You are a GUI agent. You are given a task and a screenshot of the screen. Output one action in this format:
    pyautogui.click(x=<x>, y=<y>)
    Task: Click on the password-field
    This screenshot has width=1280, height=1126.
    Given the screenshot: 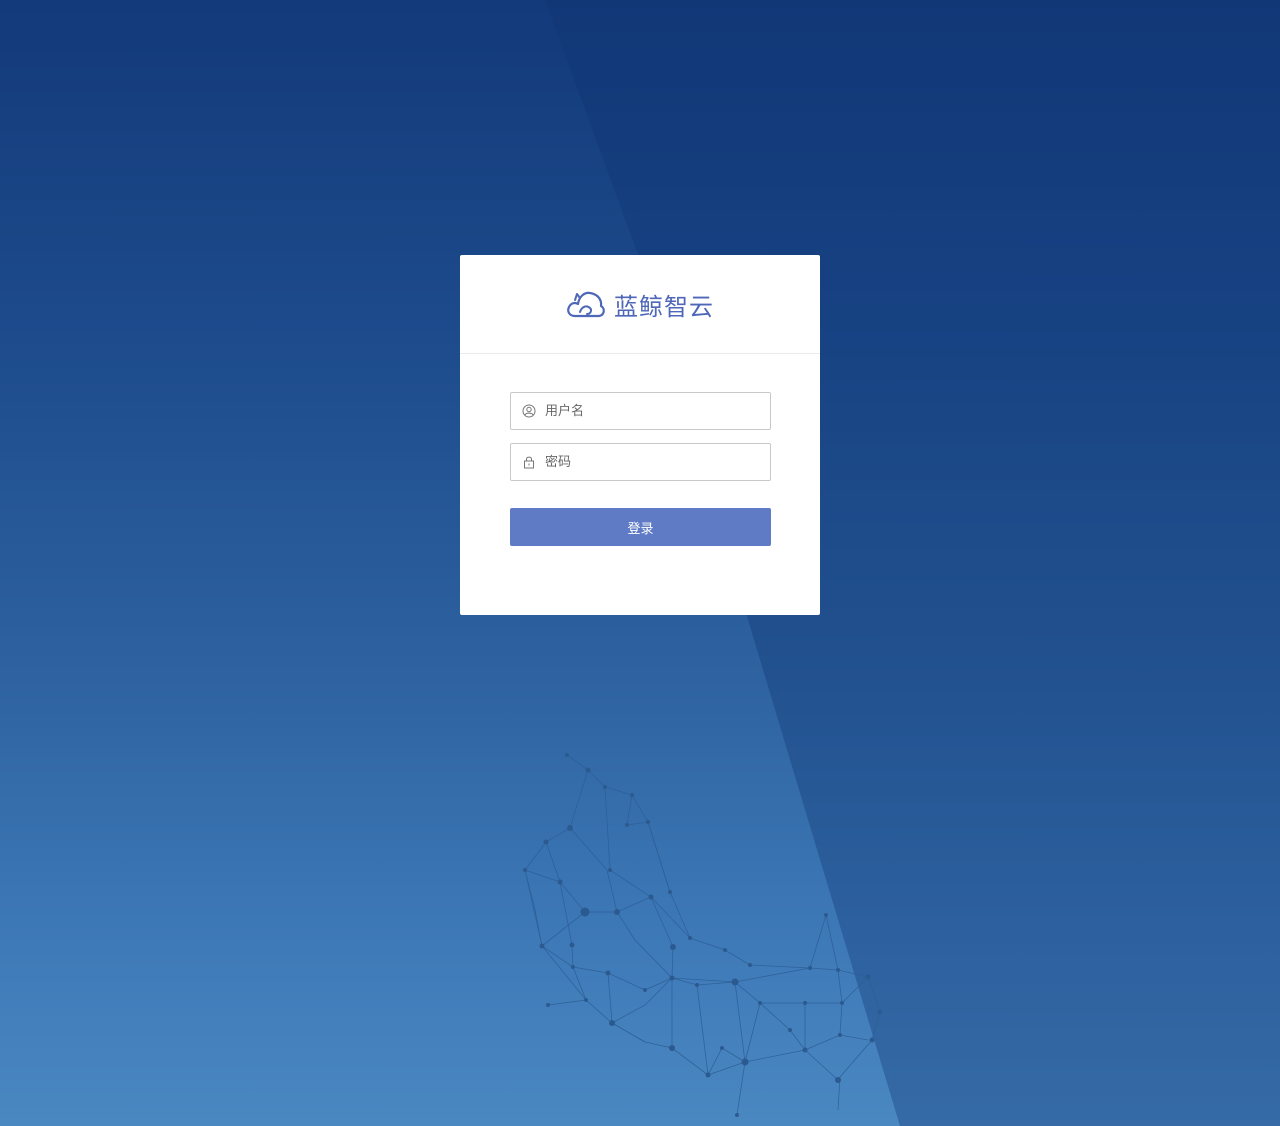 What is the action you would take?
    pyautogui.click(x=640, y=462)
    